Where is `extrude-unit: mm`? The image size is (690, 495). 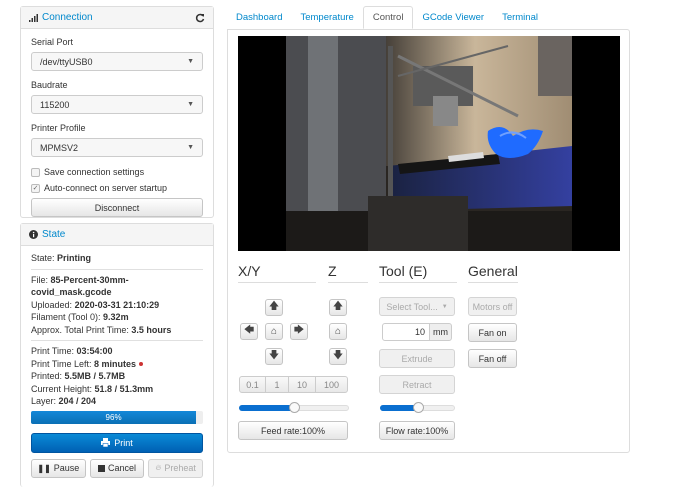
extrude-unit: mm is located at coordinates (440, 332).